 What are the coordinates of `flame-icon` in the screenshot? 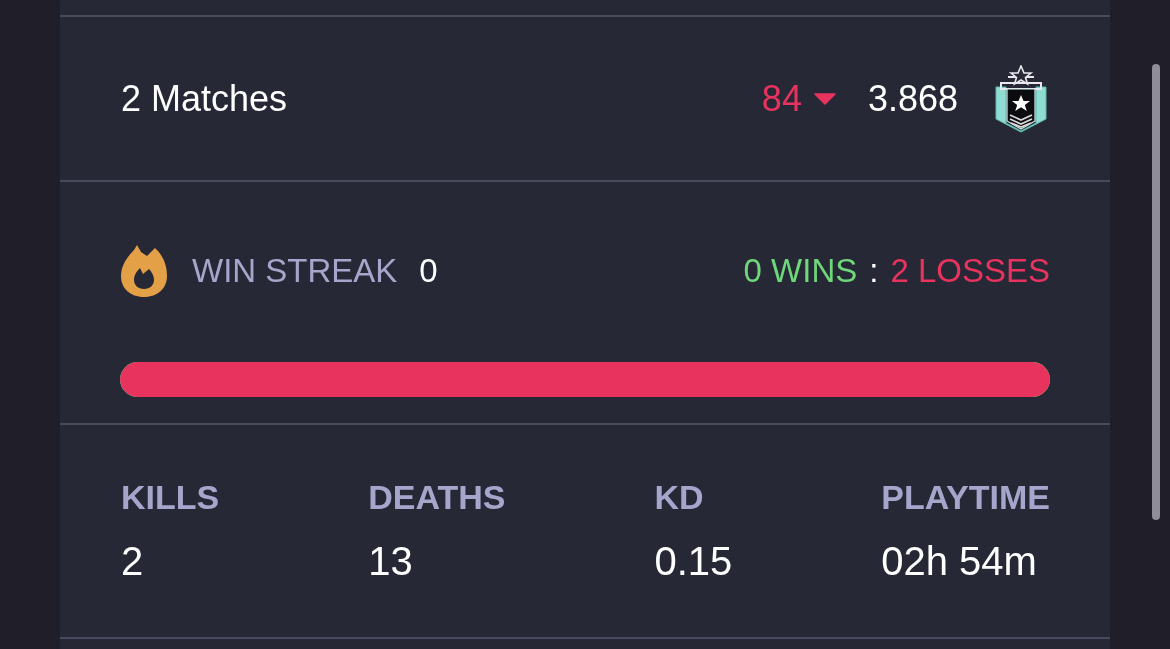 It's located at (144, 271).